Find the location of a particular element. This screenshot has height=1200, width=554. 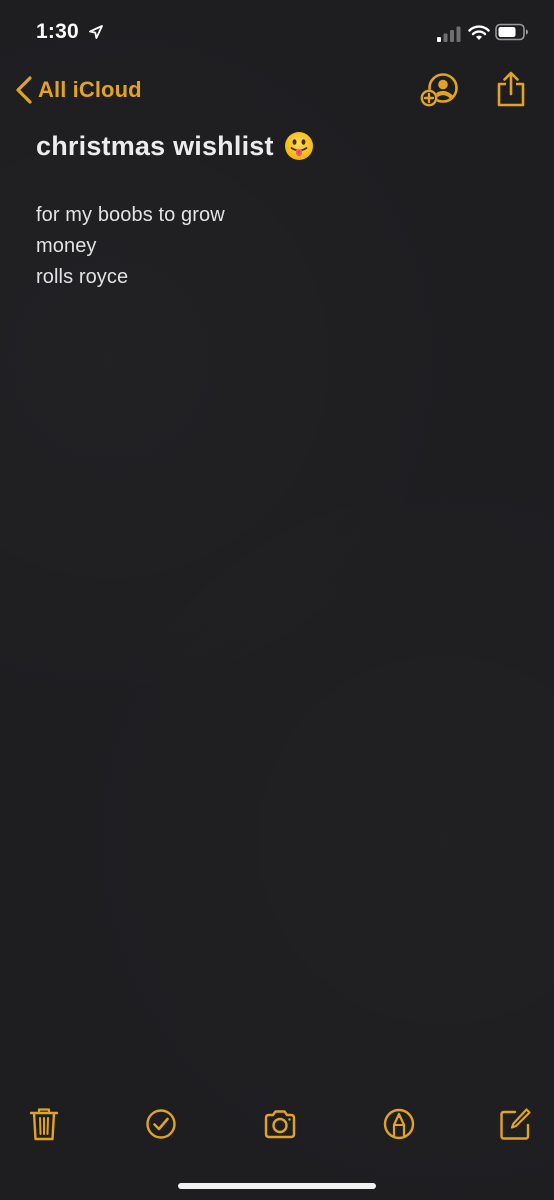

checklist-button is located at coordinates (161, 1124).